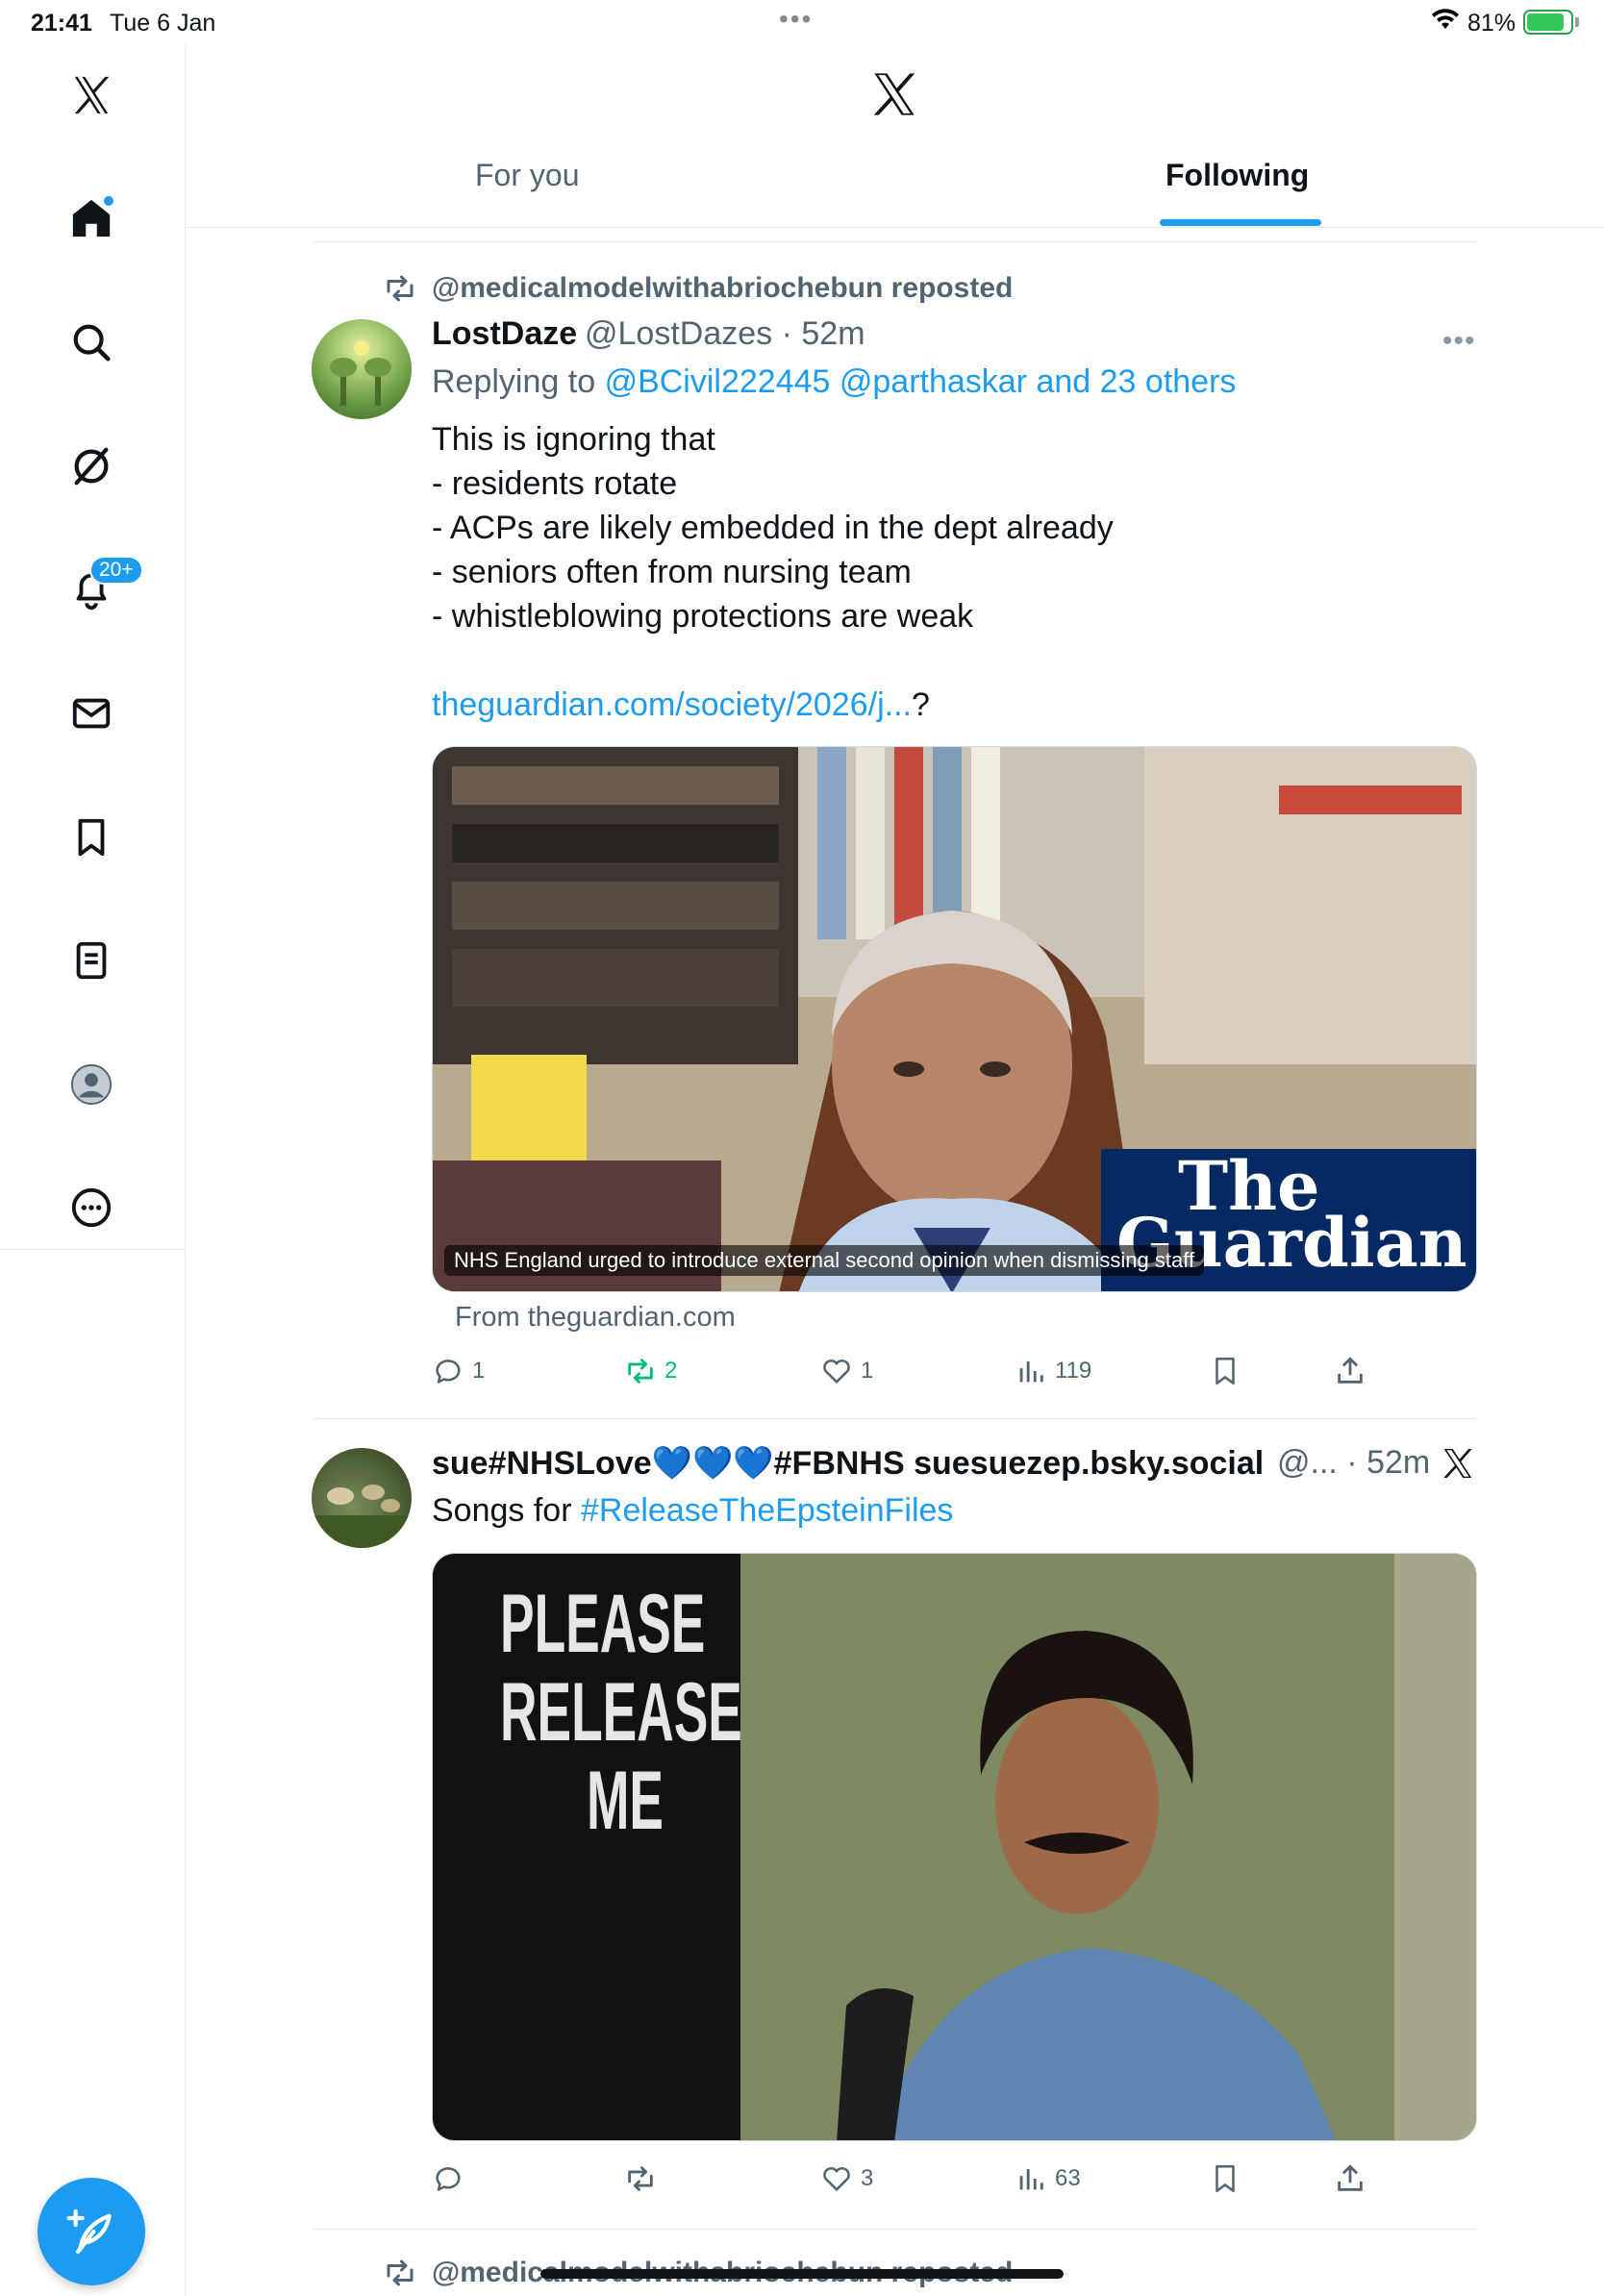 This screenshot has height=2296, width=1604. I want to click on tweet-meta: @LostDazes · 52m, so click(725, 334).